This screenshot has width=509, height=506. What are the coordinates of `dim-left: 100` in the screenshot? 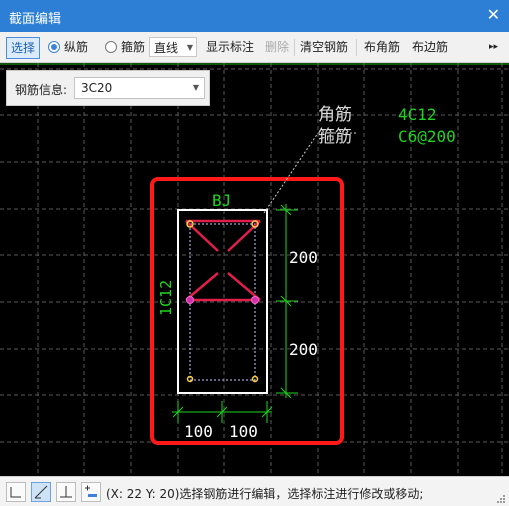 It's located at (198, 431).